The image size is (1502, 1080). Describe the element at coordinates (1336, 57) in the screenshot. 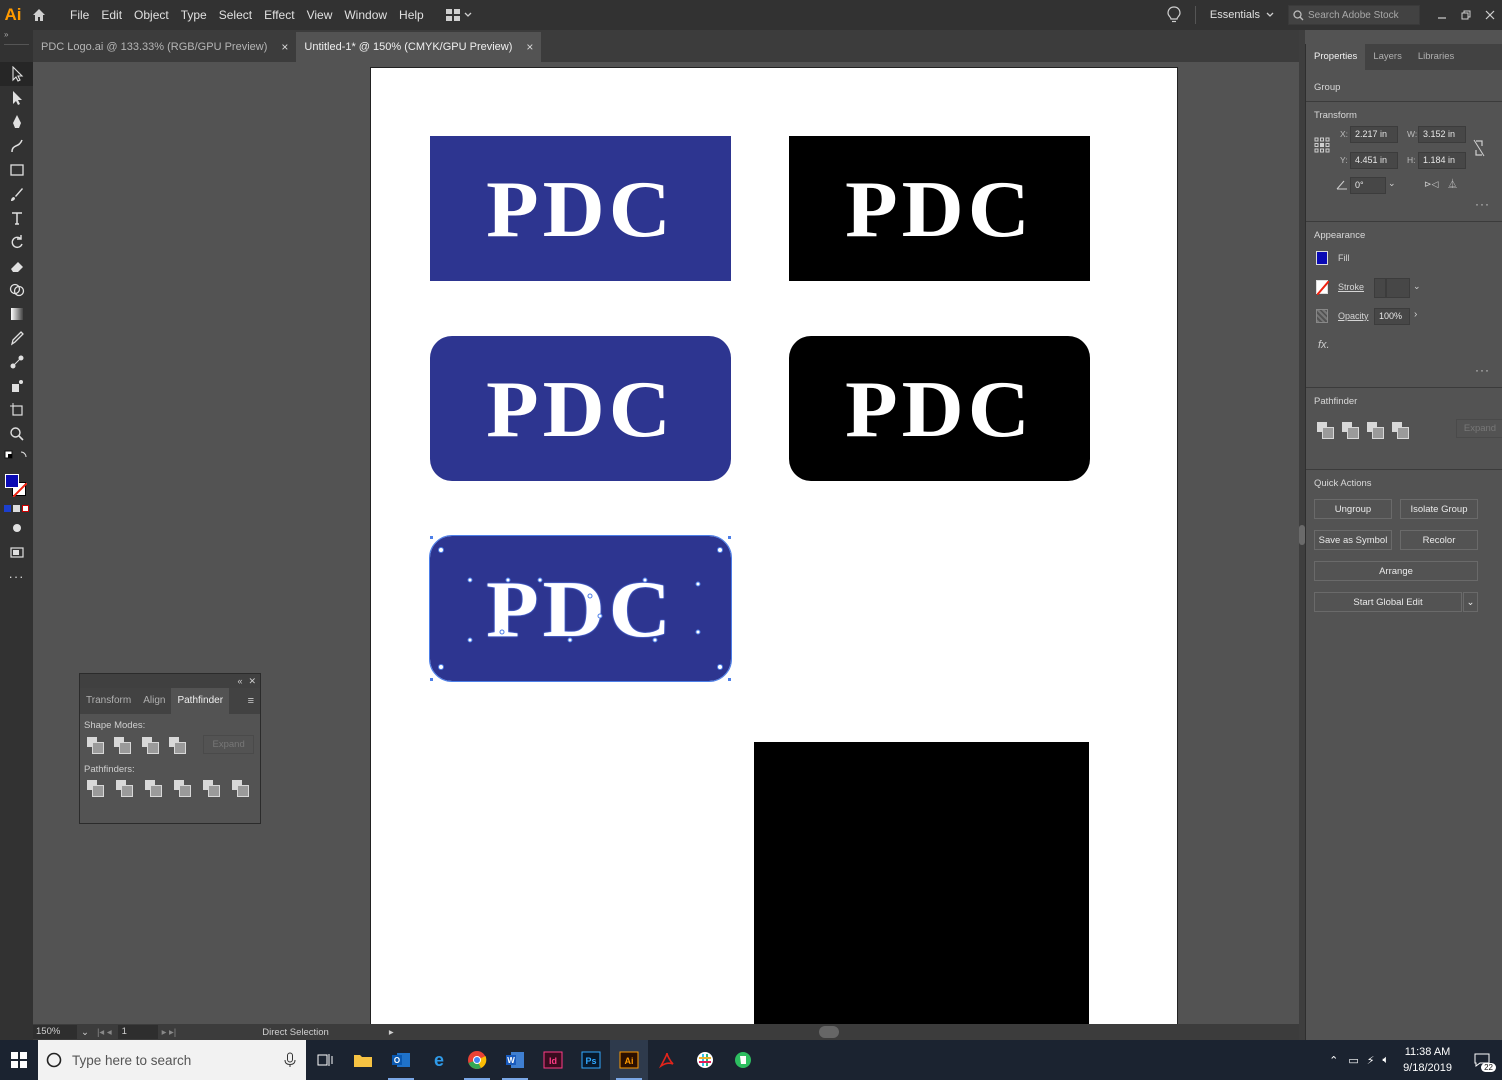

I see `tab-properties: Properties` at that location.